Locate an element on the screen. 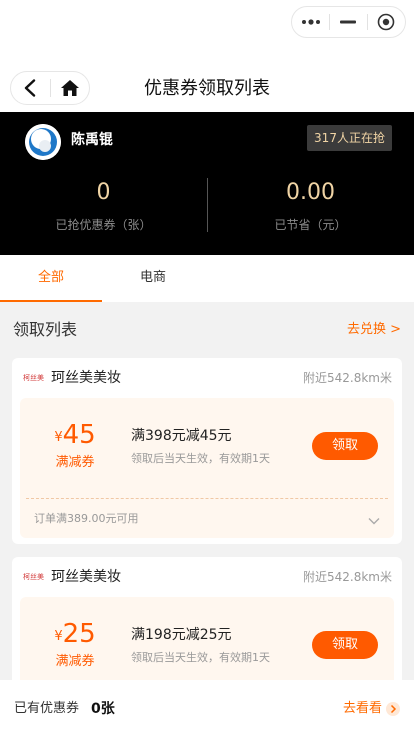 The image size is (414, 736). arrow-right-icon is located at coordinates (393, 709).